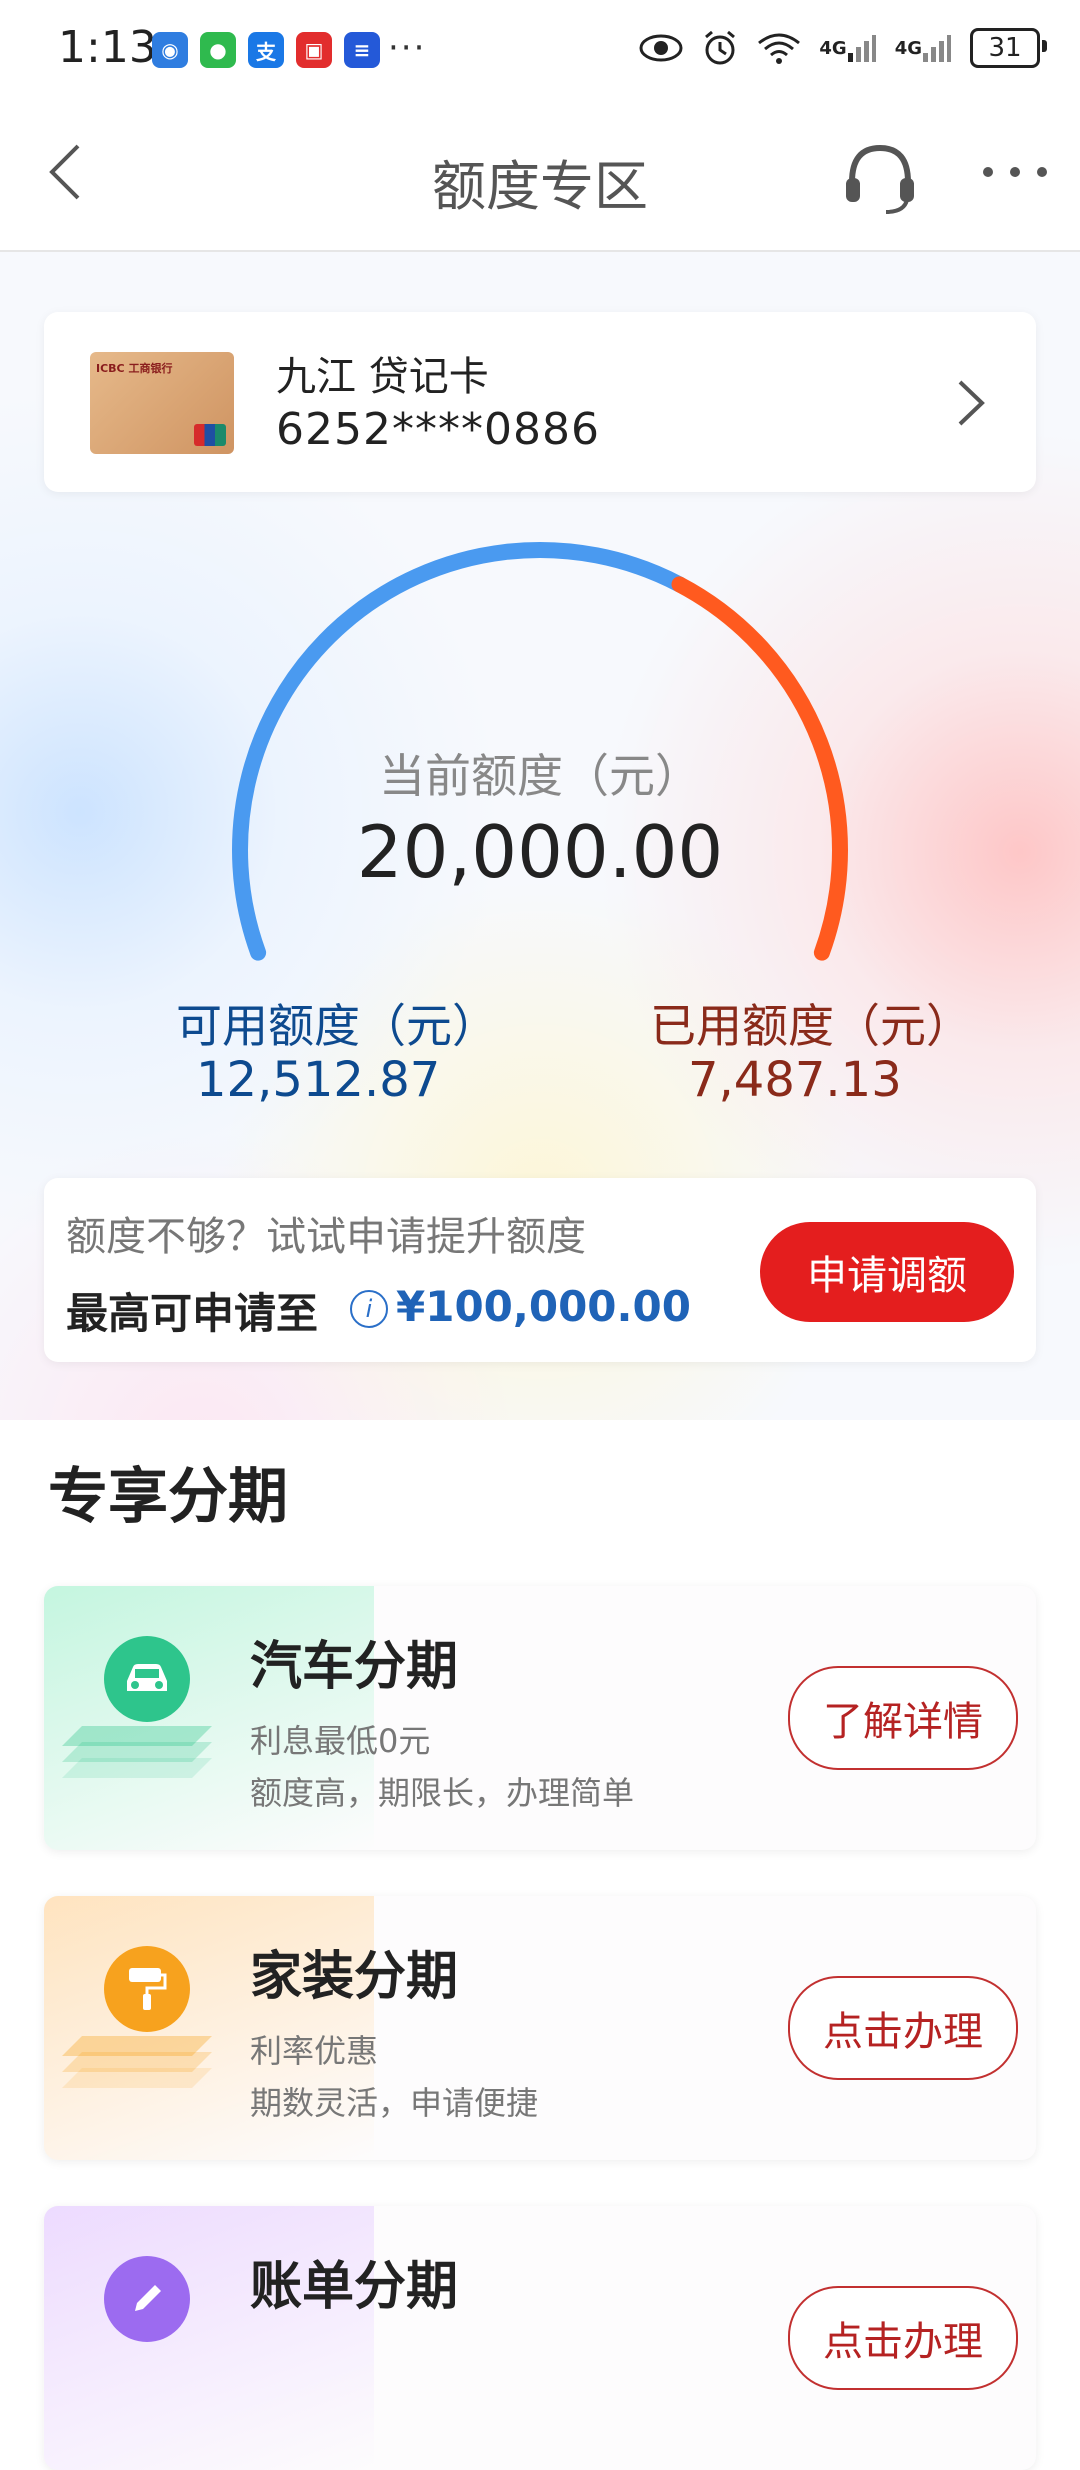  What do you see at coordinates (354, 1667) in the screenshot?
I see `installment-title: 汽车分期` at bounding box center [354, 1667].